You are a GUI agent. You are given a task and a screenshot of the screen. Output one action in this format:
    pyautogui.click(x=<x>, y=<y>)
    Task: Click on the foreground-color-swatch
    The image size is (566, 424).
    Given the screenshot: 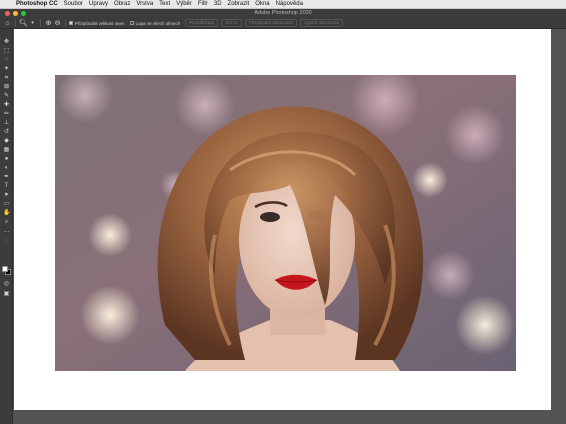 What is the action you would take?
    pyautogui.click(x=5, y=269)
    